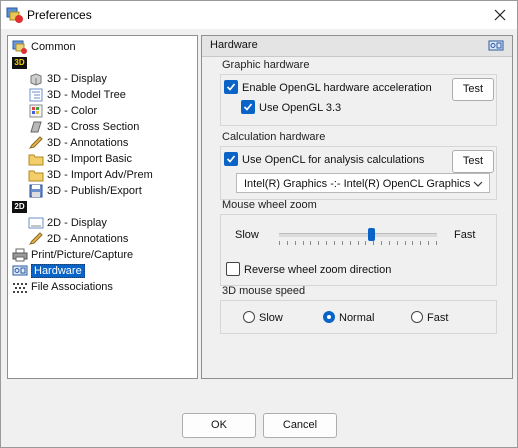 Image resolution: width=518 pixels, height=448 pixels. What do you see at coordinates (329, 317) in the screenshot?
I see `radio-selected-icon` at bounding box center [329, 317].